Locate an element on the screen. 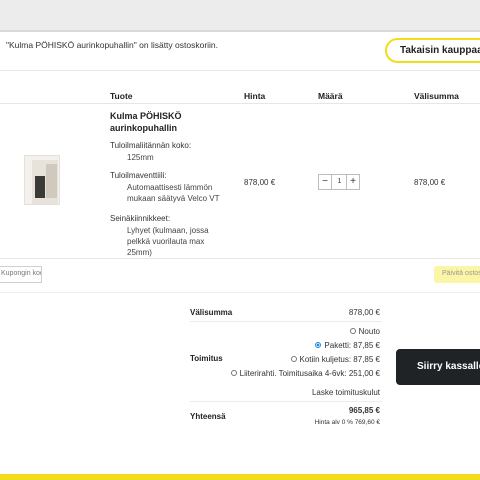  shipping-option-paketti: Paketti: 87,85 € is located at coordinates (347, 345).